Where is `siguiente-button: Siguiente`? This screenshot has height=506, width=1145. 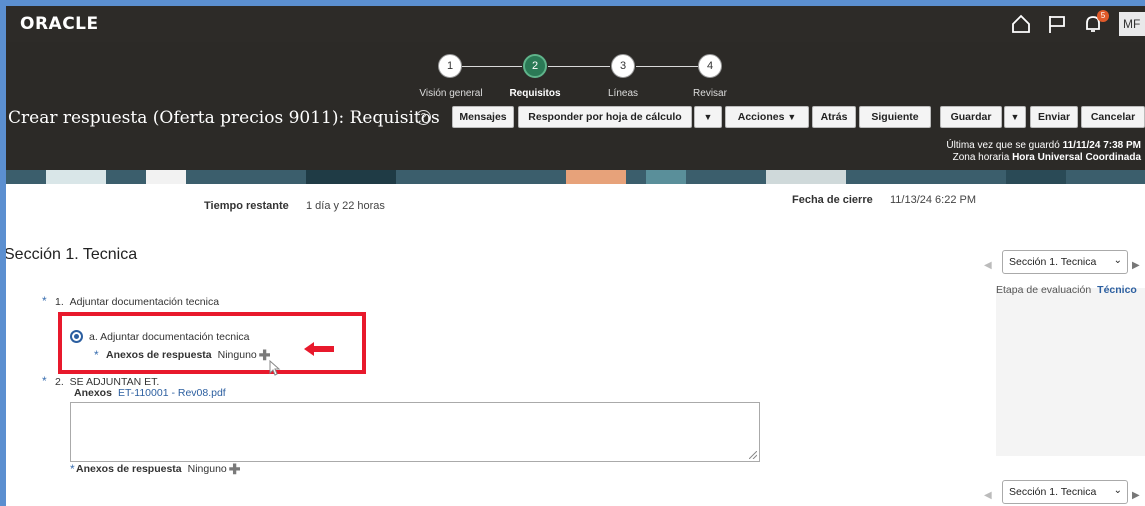
siguiente-button: Siguiente is located at coordinates (895, 117).